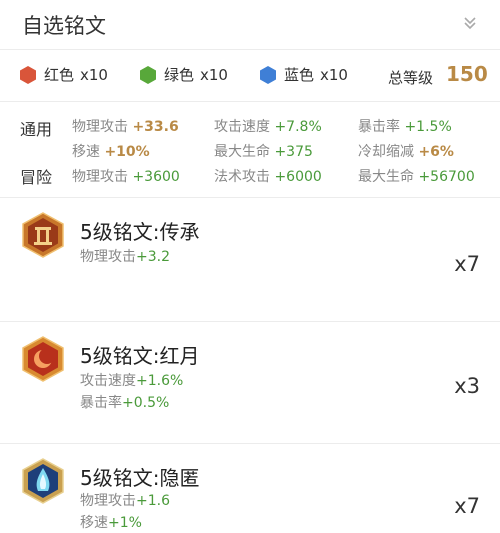 The width and height of the screenshot is (500, 533). I want to click on header: 自选铭文, so click(250, 25).